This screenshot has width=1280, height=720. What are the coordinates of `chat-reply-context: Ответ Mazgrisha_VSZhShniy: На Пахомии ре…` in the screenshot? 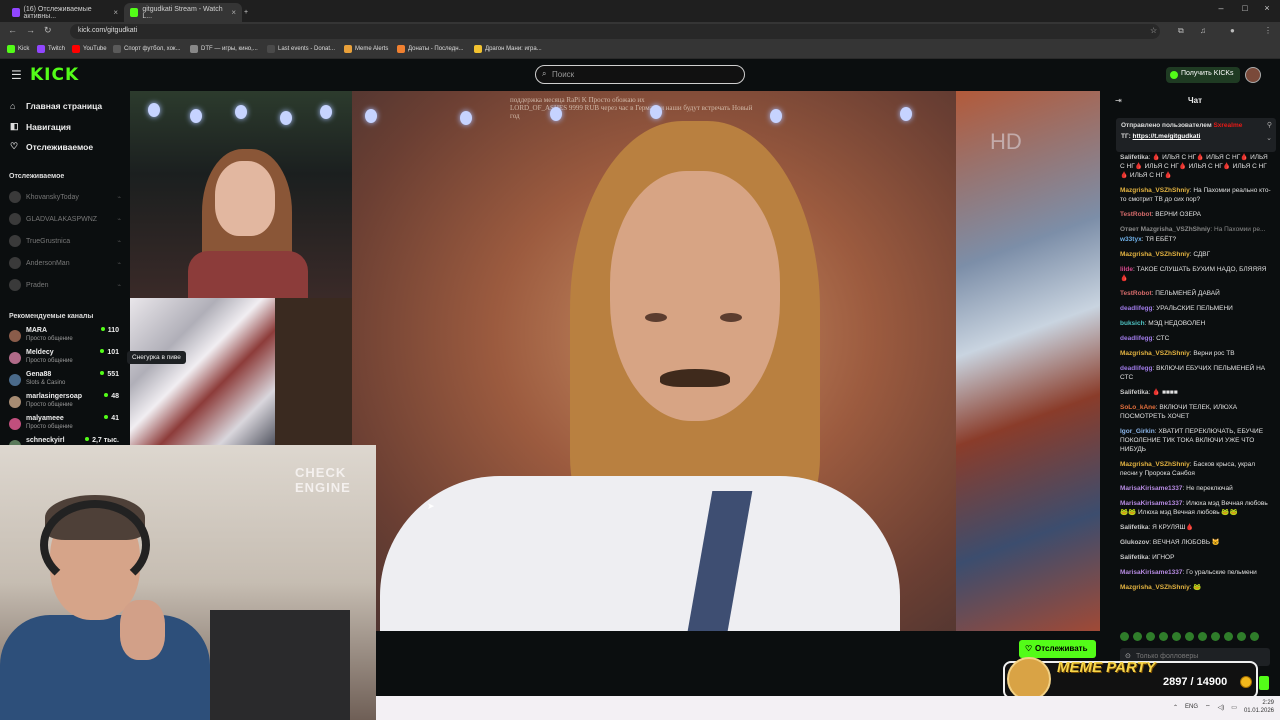 It's located at (1196, 229).